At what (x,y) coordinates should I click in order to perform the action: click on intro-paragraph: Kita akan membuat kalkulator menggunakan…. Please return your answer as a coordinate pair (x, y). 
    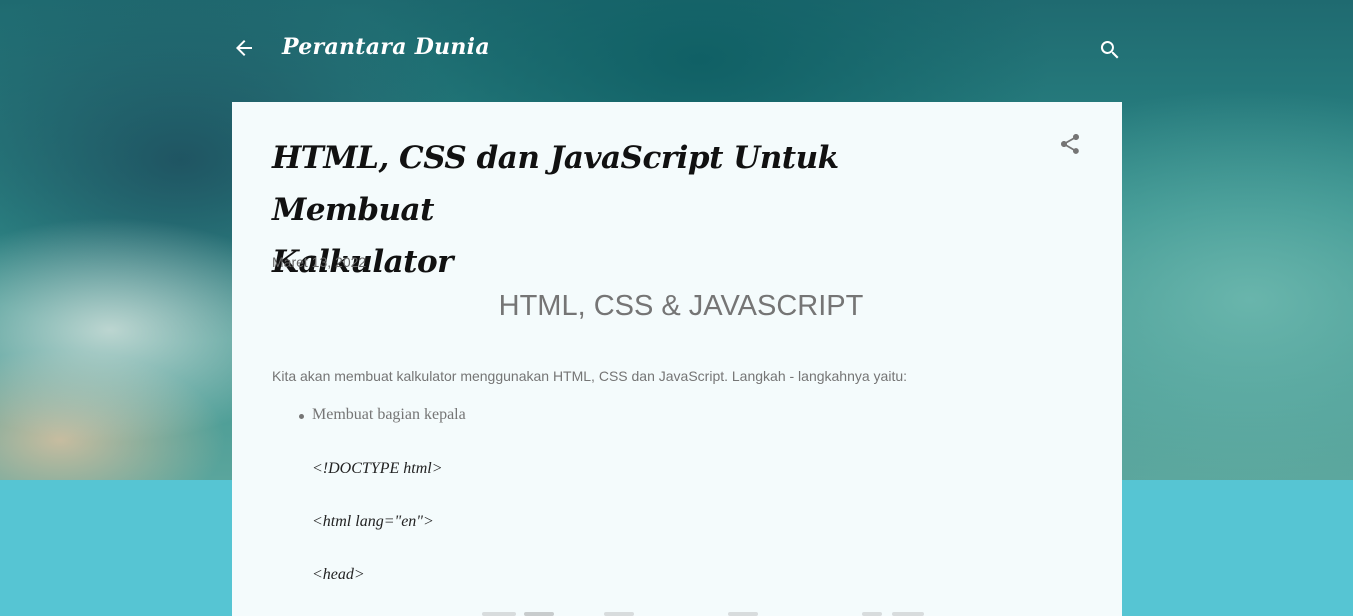
    Looking at the image, I should click on (590, 376).